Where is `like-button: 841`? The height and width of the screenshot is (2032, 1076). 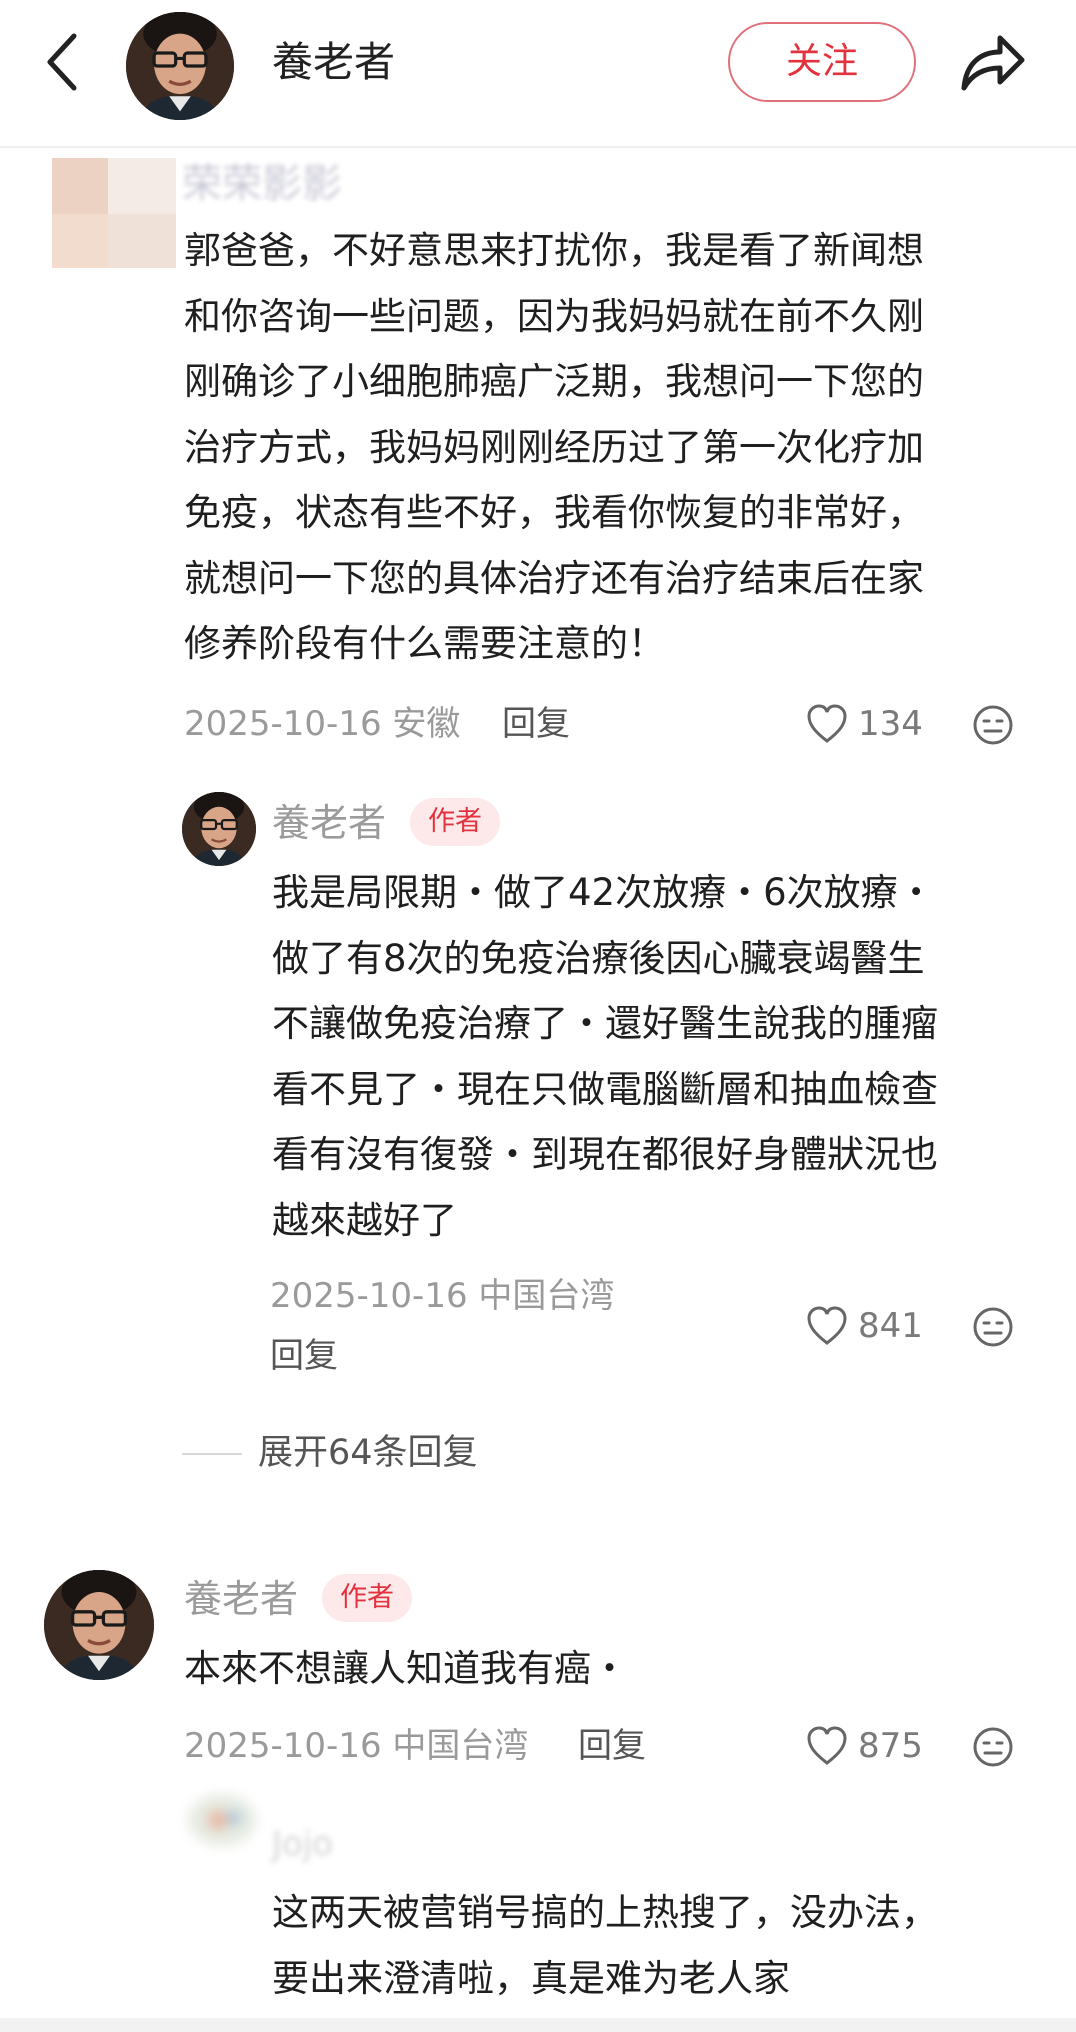 like-button: 841 is located at coordinates (871, 1326).